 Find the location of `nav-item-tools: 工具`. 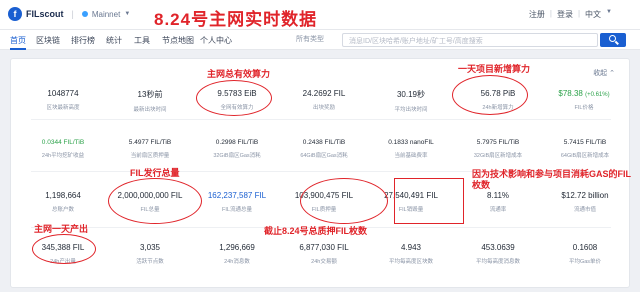

nav-item-tools: 工具 is located at coordinates (142, 40).